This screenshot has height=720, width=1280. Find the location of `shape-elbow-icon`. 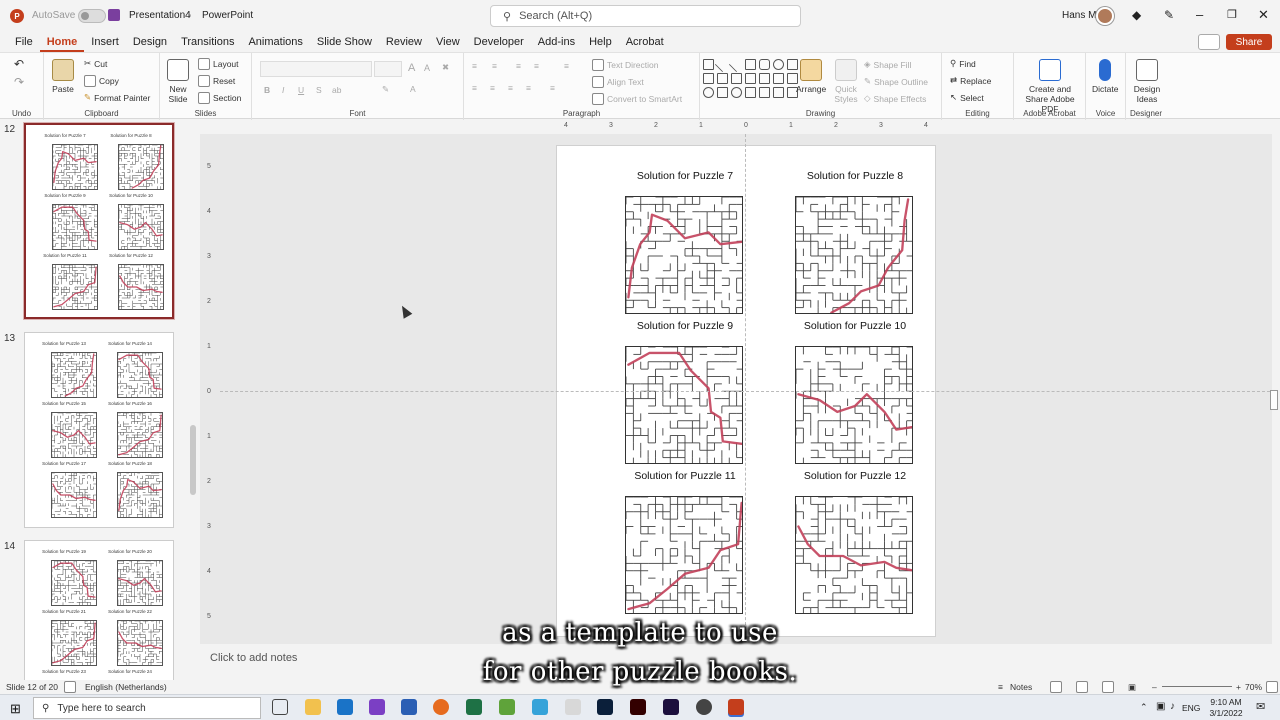

shape-elbow-icon is located at coordinates (722, 78).